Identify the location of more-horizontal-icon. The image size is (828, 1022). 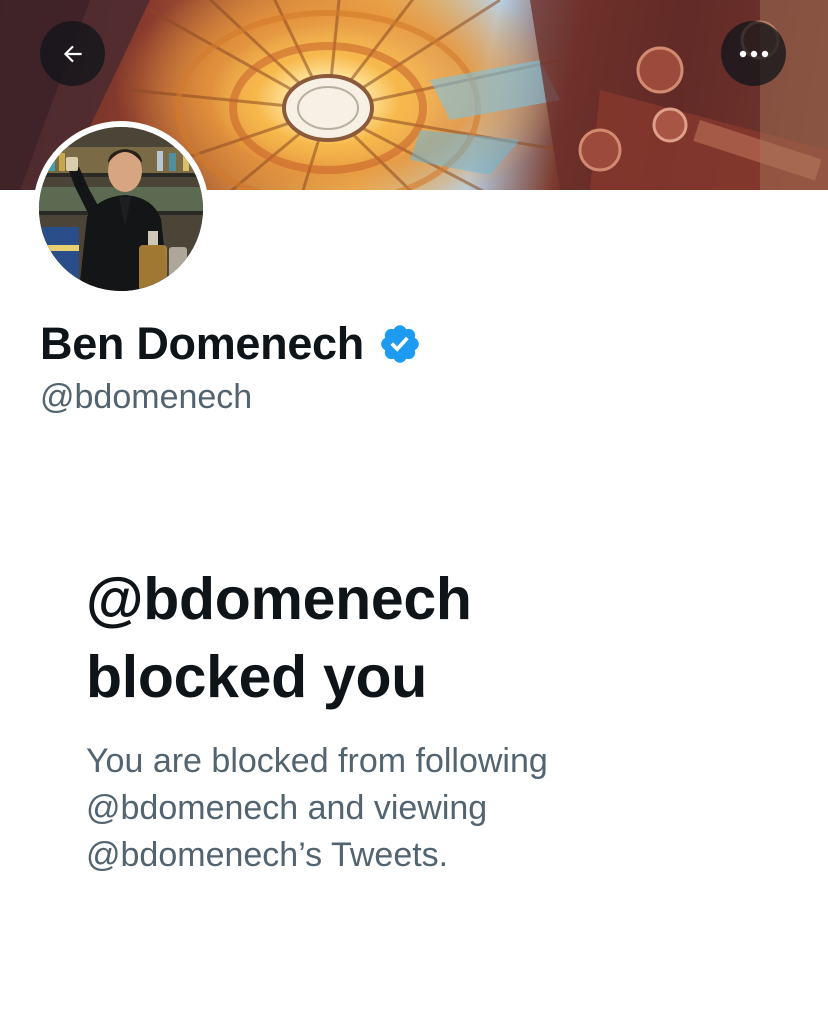
(753, 53).